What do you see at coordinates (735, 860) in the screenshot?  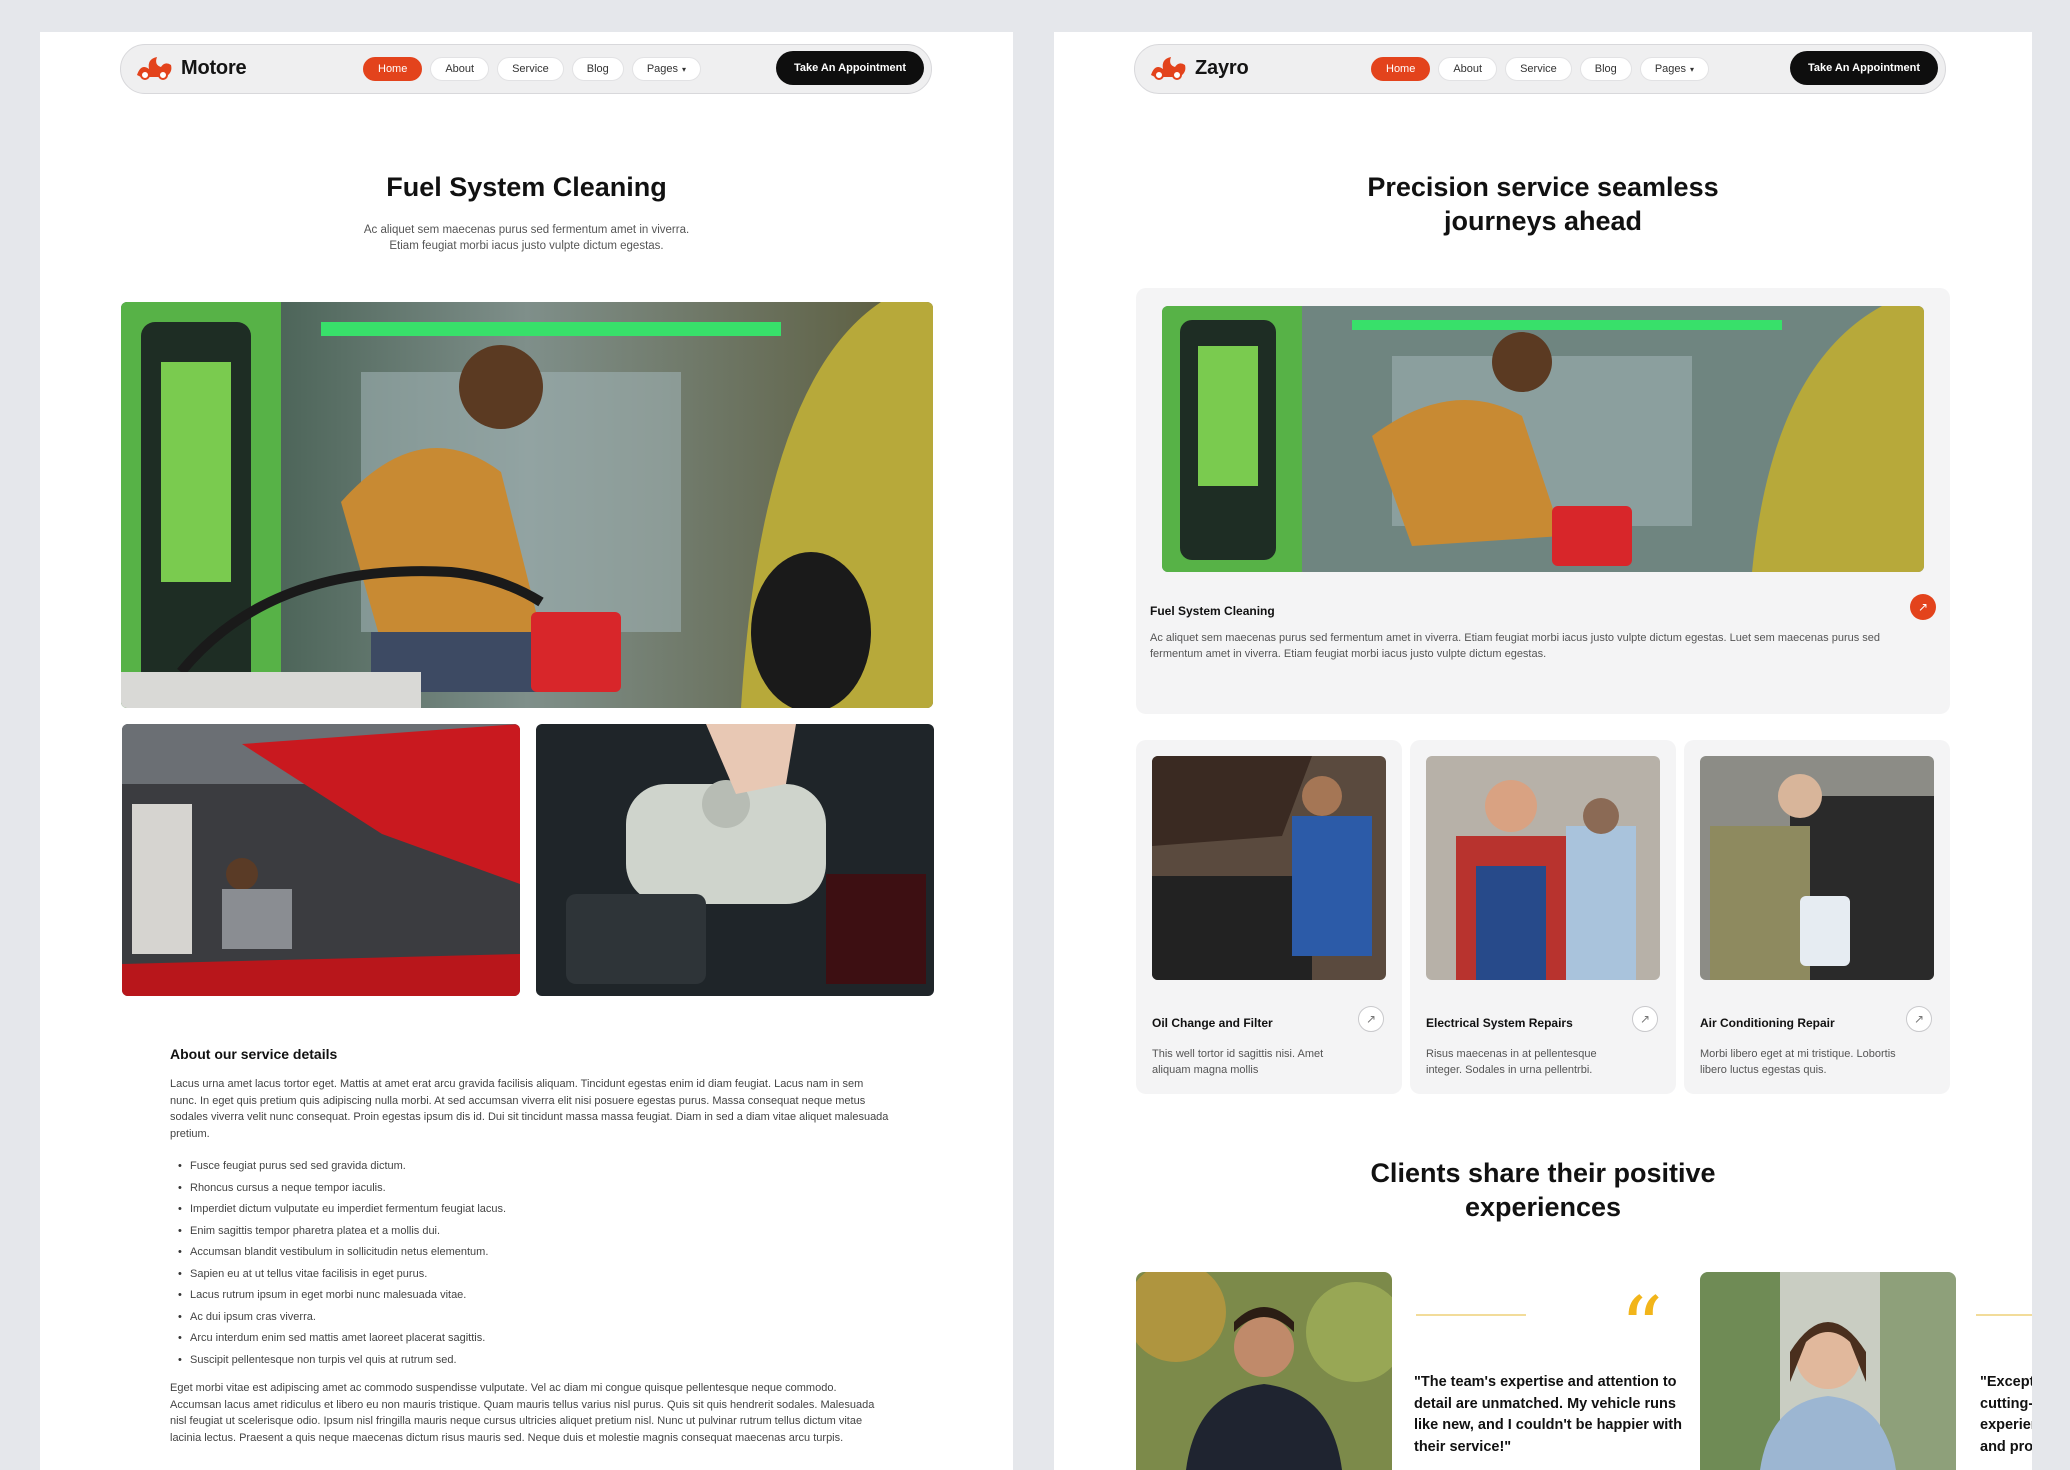 I see `coolant-tank-photo` at bounding box center [735, 860].